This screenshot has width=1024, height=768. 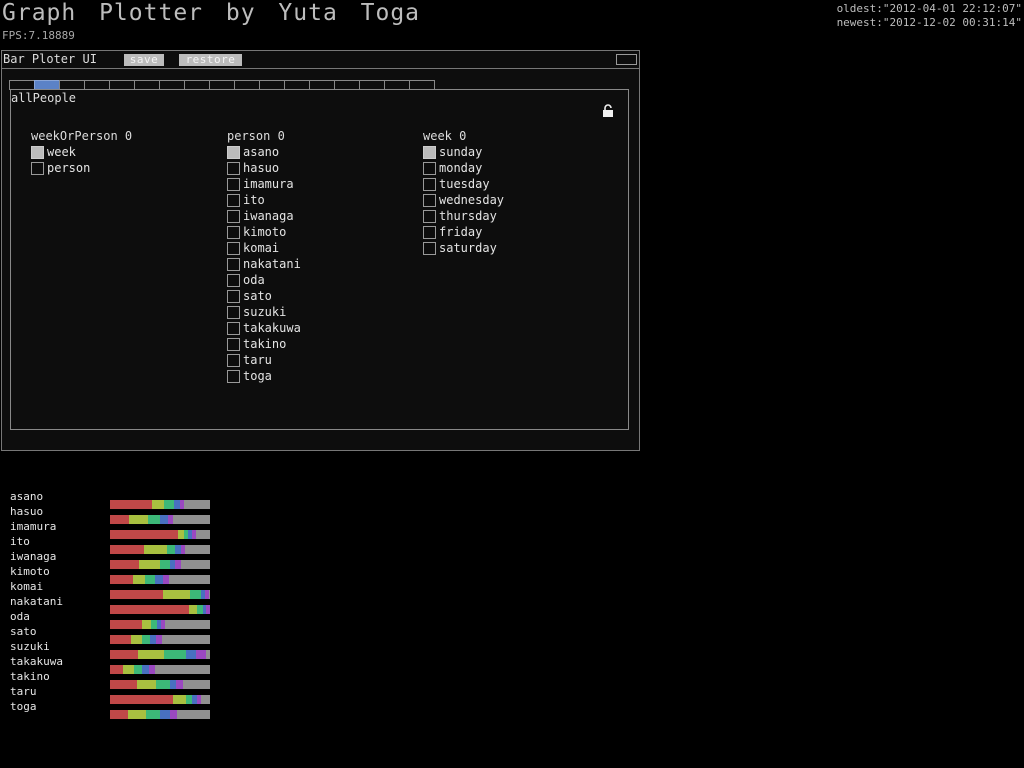 What do you see at coordinates (81, 168) in the screenshot?
I see `checkbox-person: person` at bounding box center [81, 168].